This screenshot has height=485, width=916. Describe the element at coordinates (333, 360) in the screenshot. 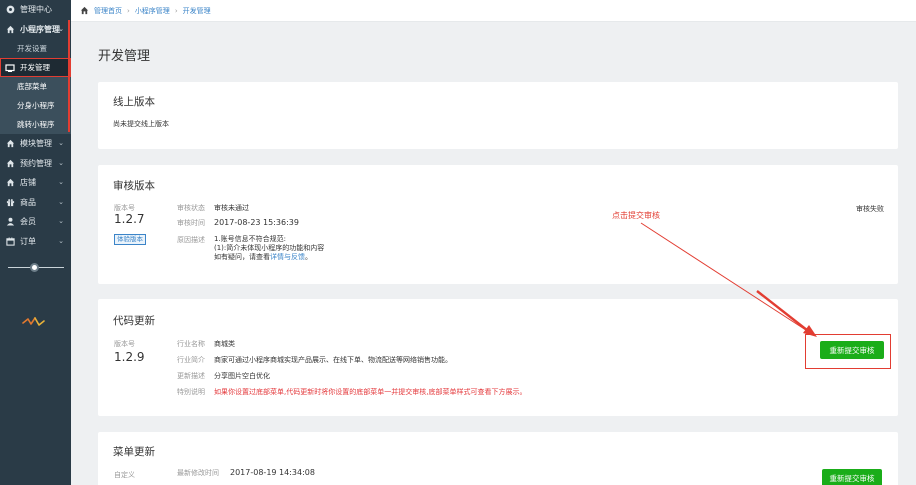

I see `intro-value: 商家可通过小程序商城实现产品展示、在线下单、物流配送等网络销售功能。` at that location.